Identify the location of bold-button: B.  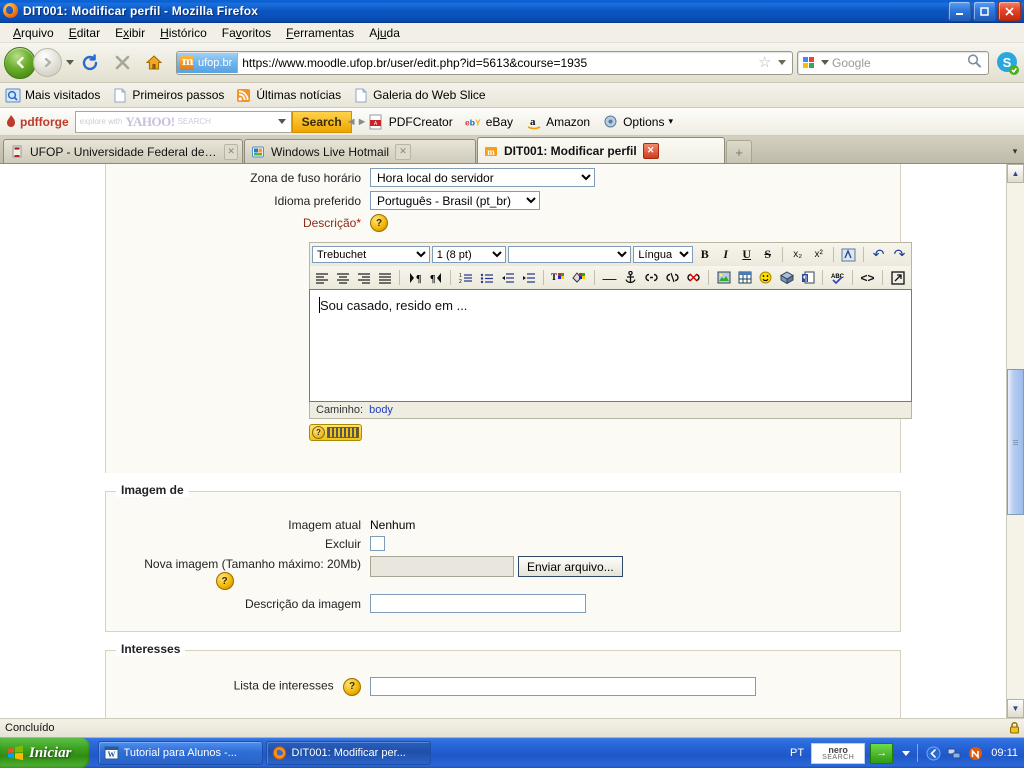
(704, 255).